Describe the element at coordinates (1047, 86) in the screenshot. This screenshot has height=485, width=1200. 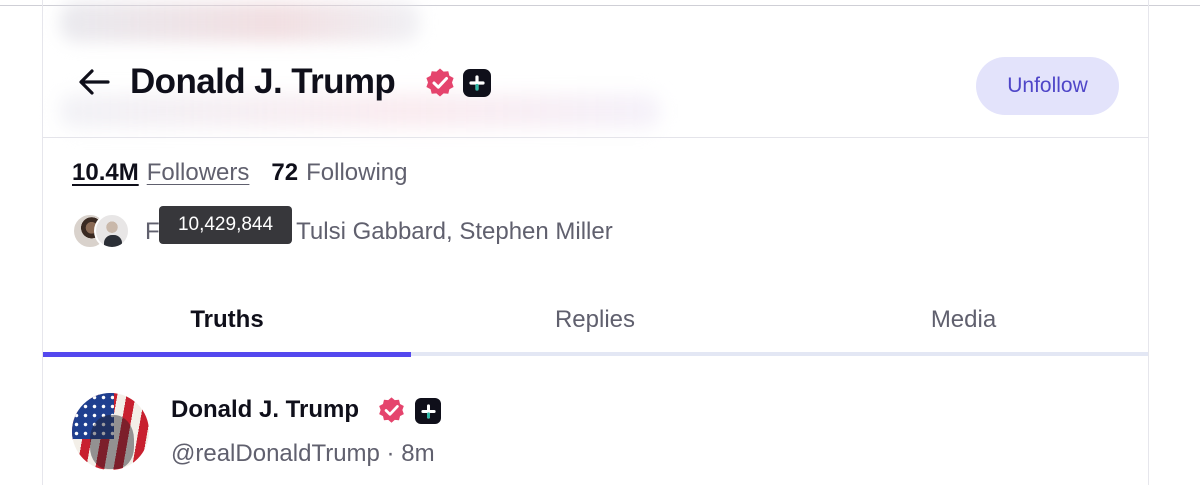
I see `unfollow-button: Unfollow` at that location.